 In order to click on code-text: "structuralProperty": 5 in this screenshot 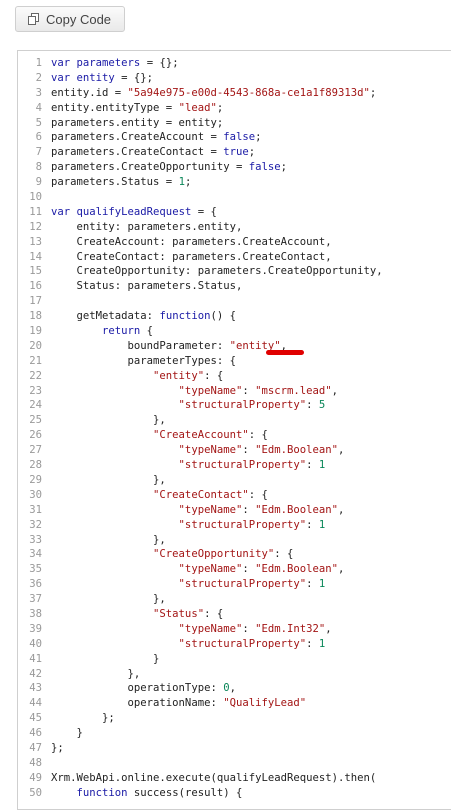, I will do `click(188, 405)`.